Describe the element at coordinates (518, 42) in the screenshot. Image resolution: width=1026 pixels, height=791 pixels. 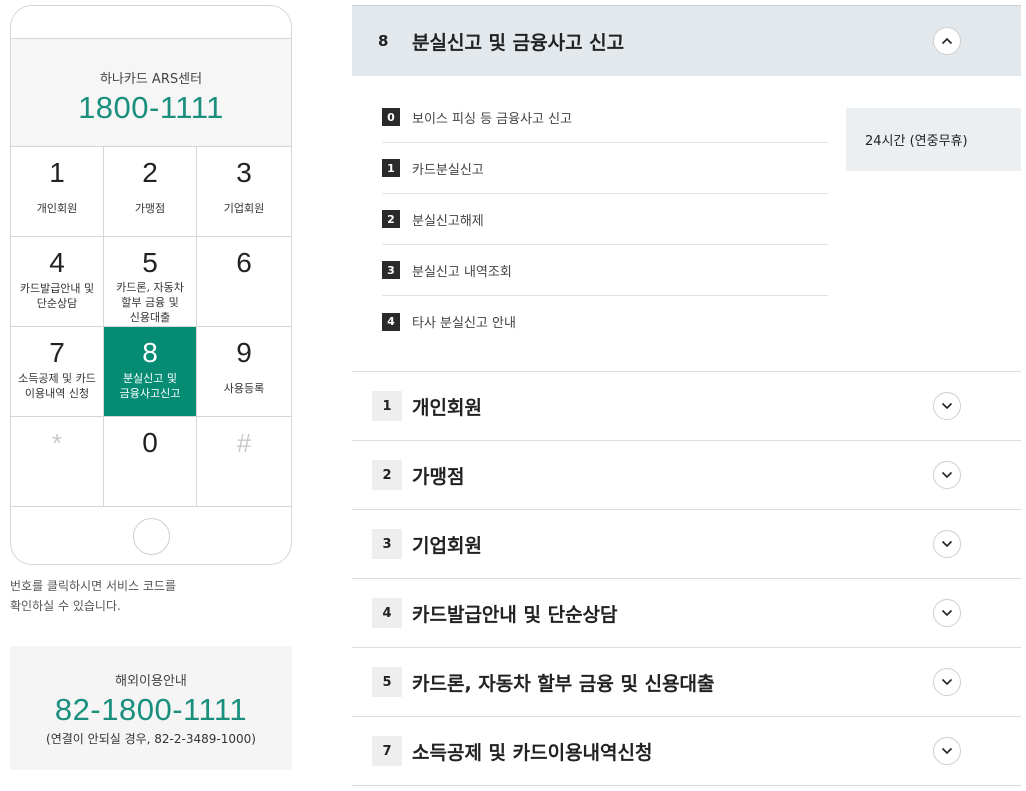
I see `accordion-title: 분실신고 및 금융사고 신고` at that location.